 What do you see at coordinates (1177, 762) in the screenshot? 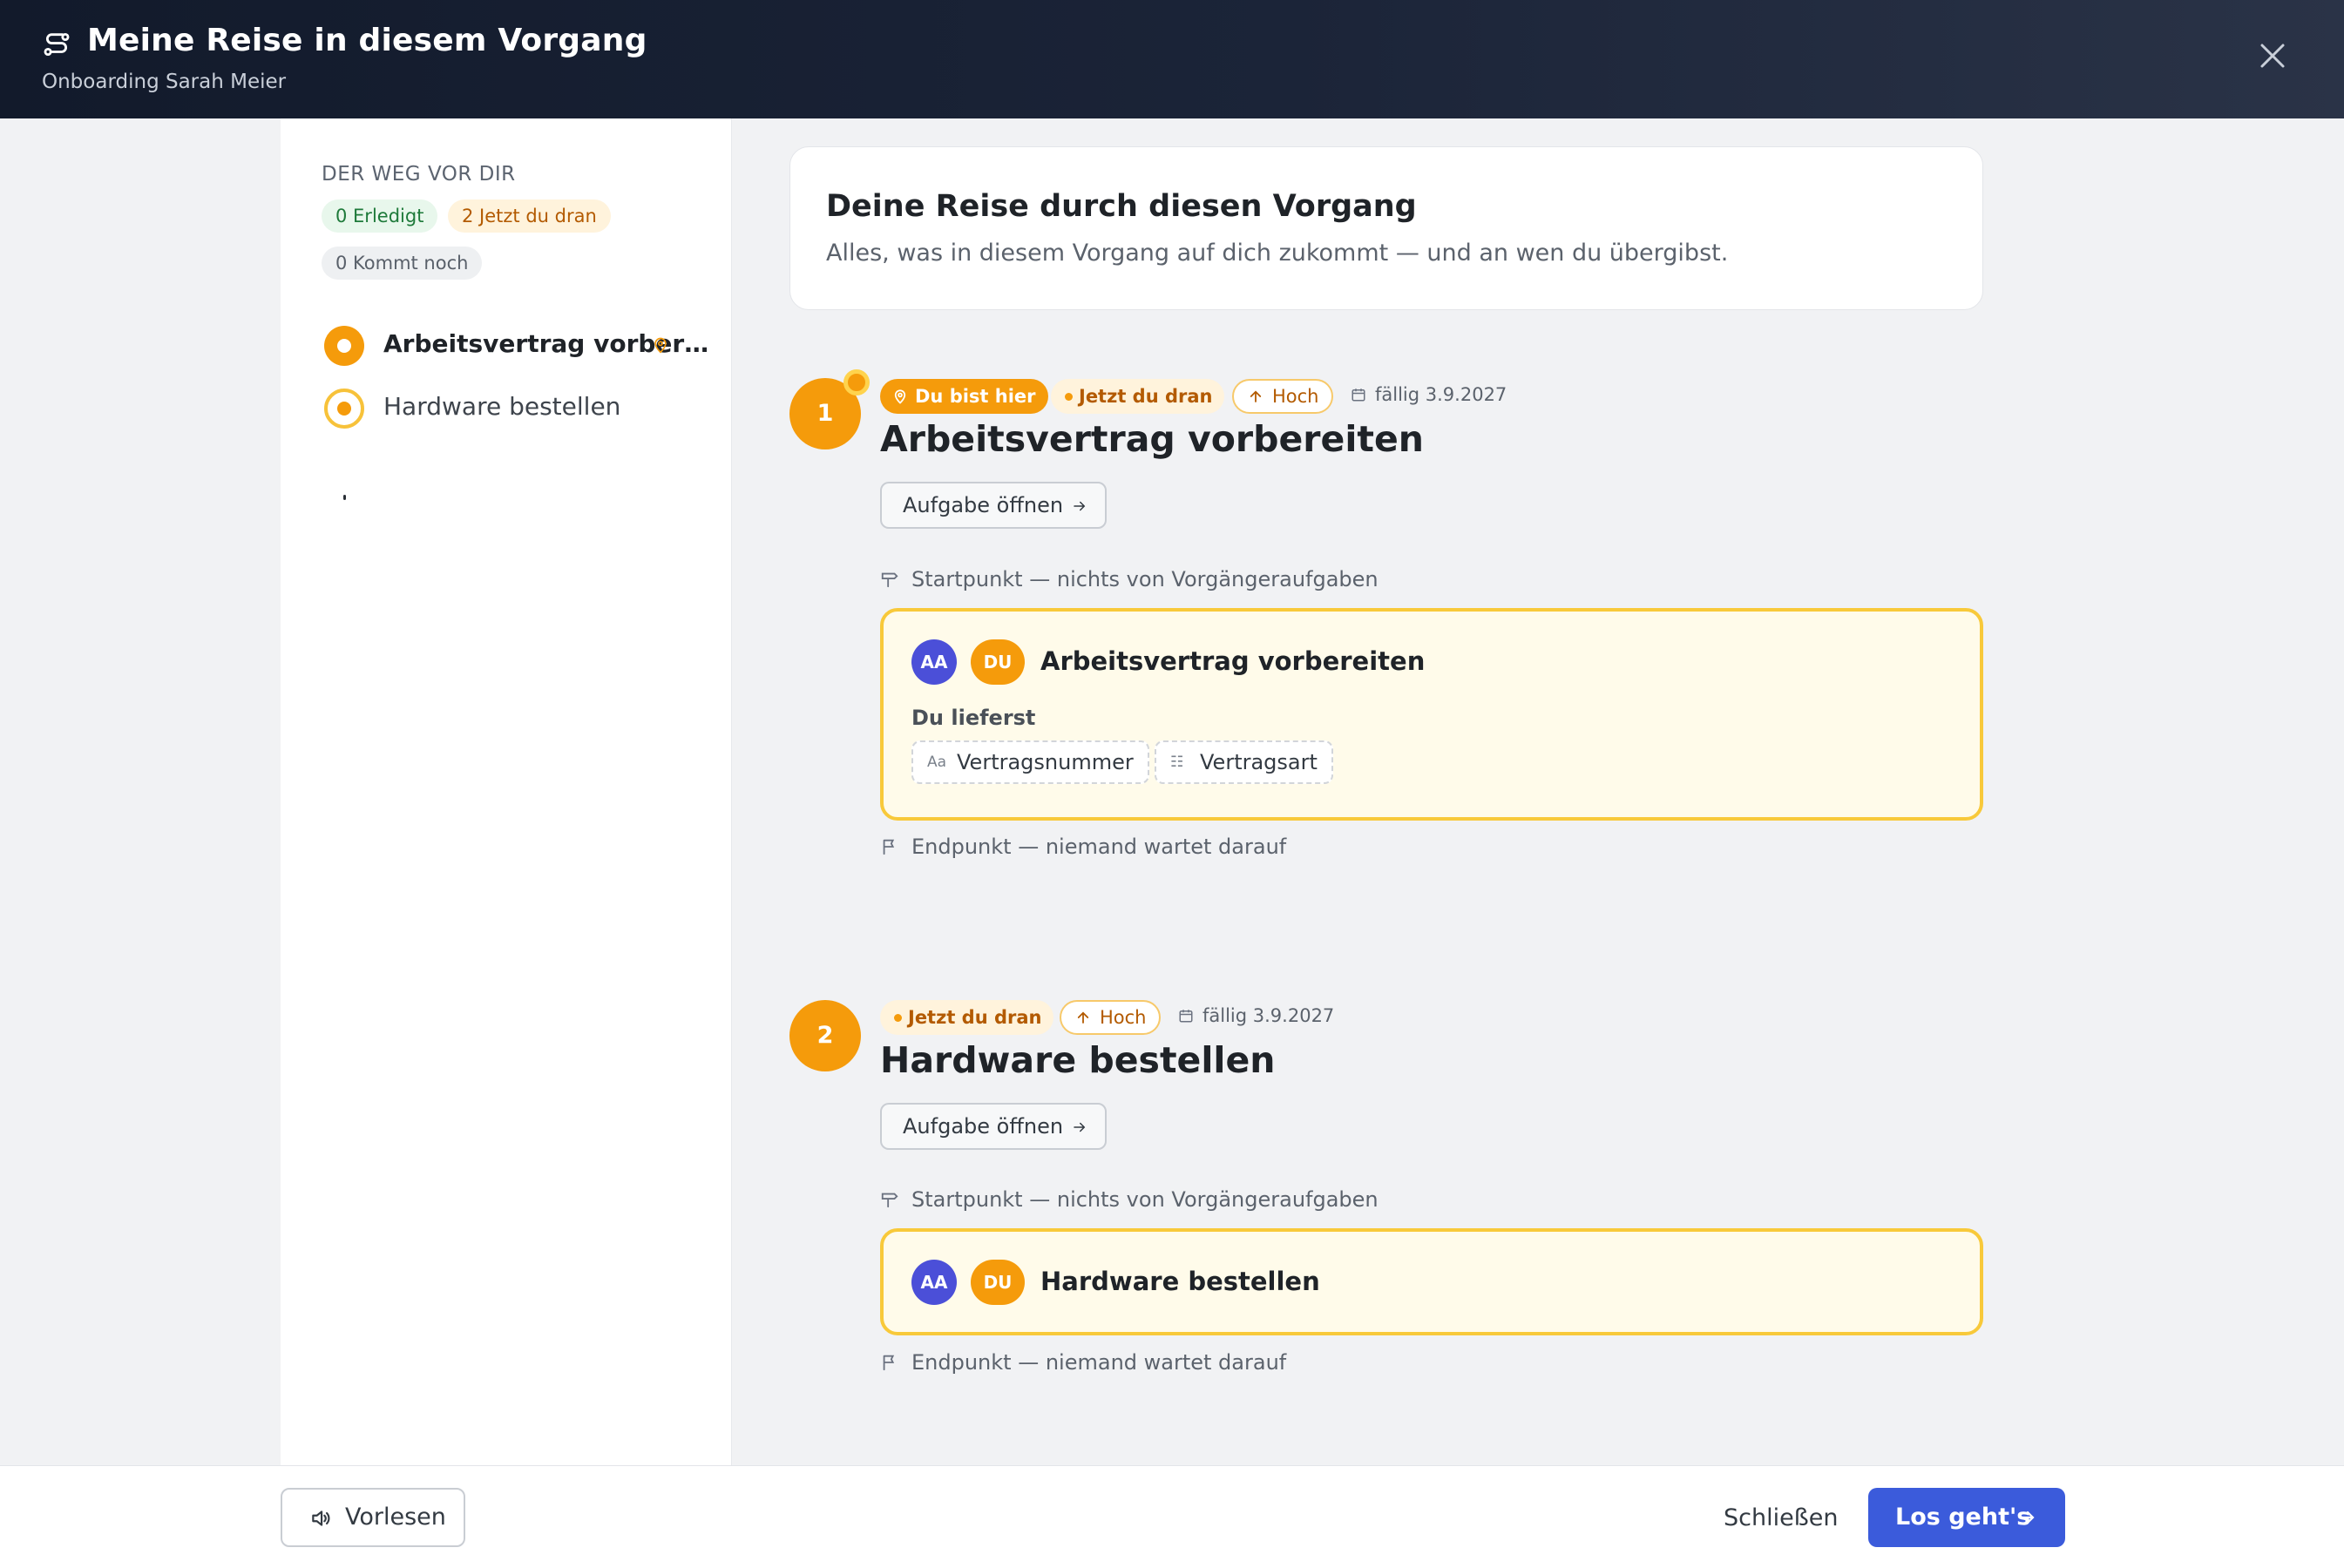
I see `list-field-icon: ☷` at bounding box center [1177, 762].